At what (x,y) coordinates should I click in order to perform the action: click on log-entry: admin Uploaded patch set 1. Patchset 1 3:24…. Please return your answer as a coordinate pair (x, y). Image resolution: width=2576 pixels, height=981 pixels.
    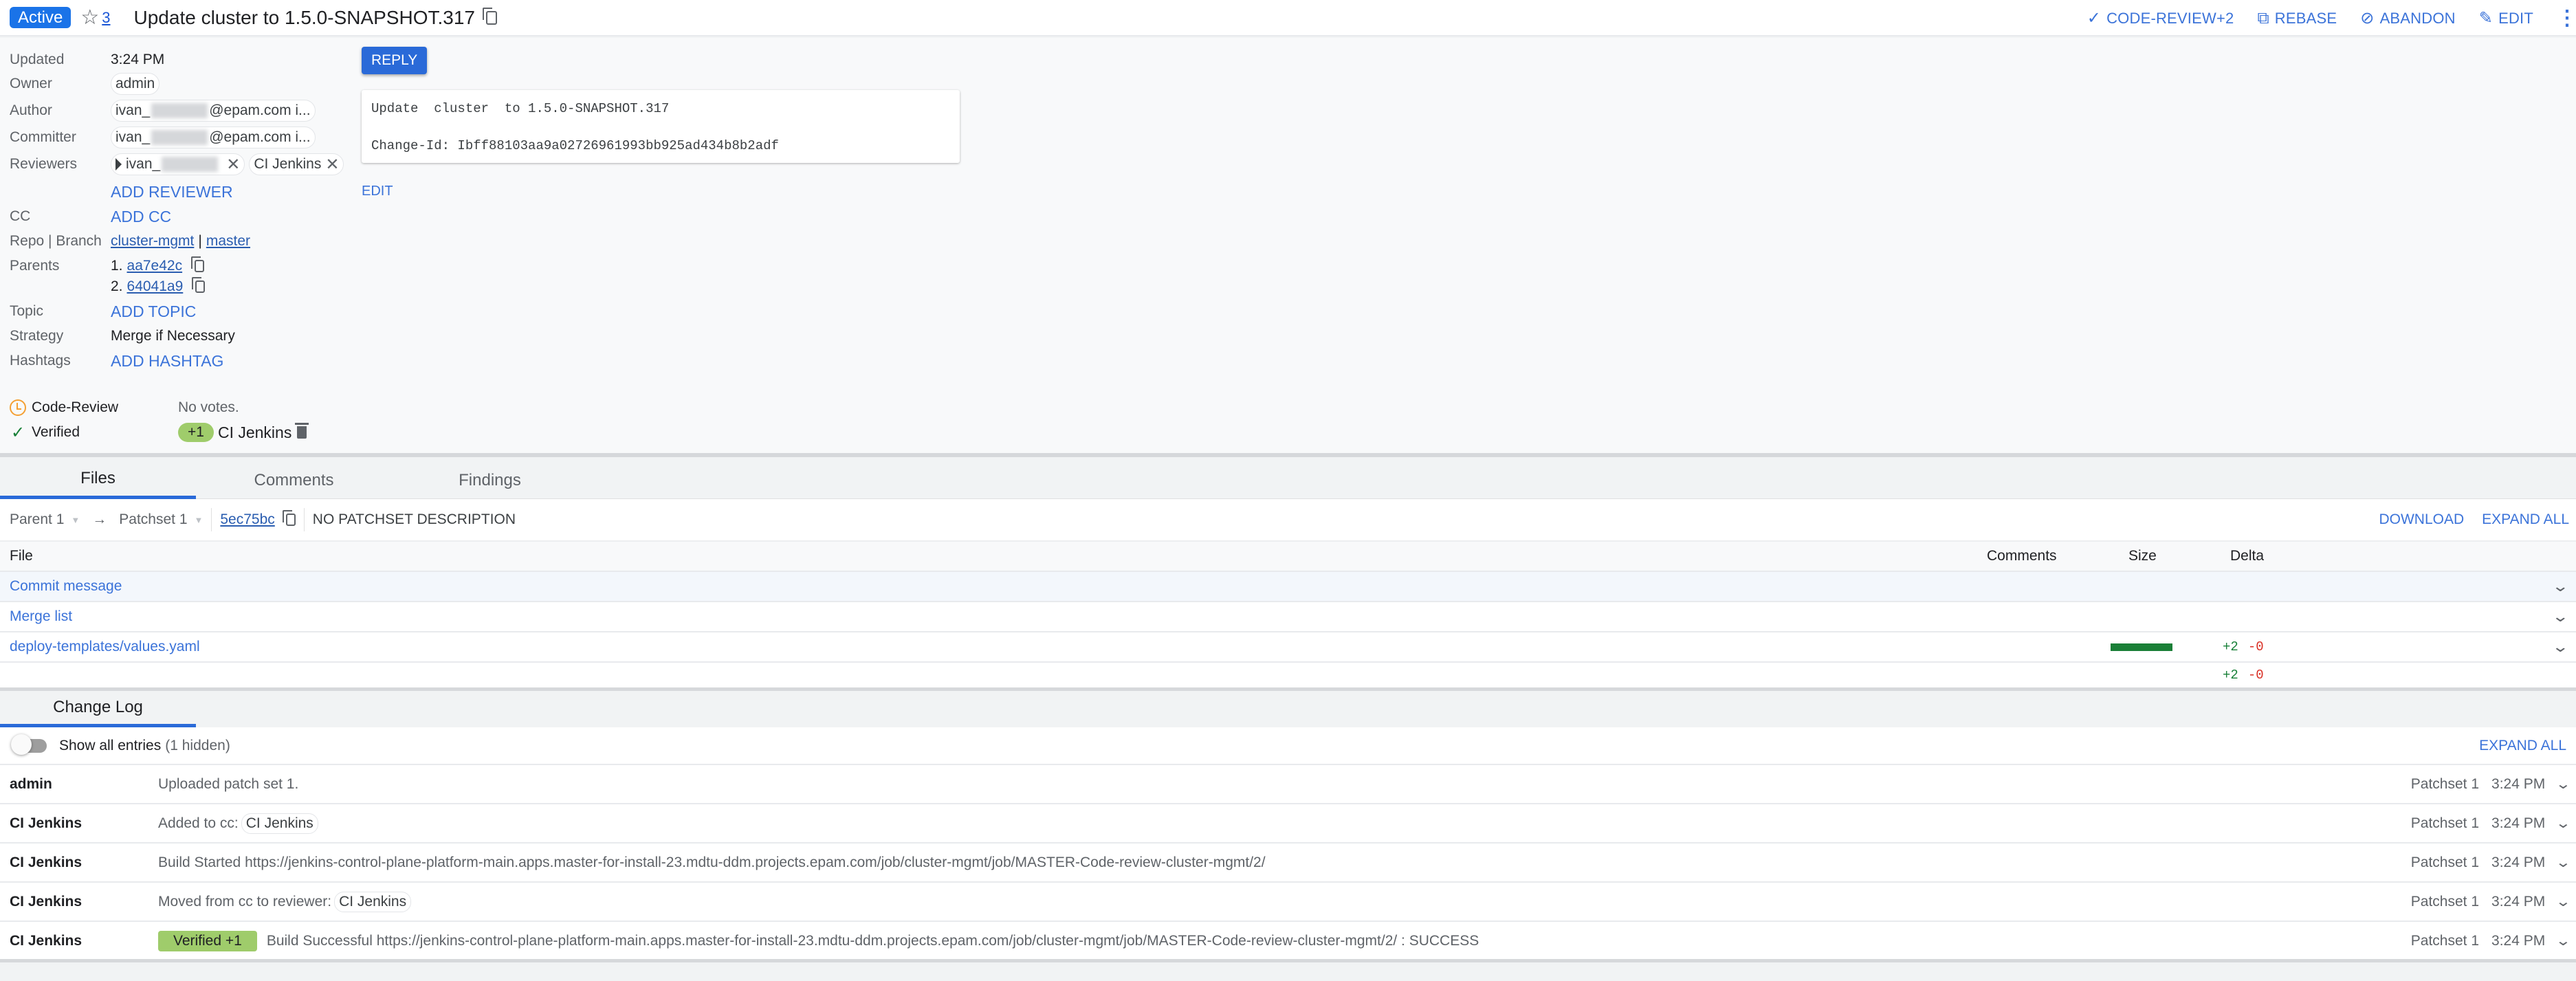
    Looking at the image, I should click on (1288, 784).